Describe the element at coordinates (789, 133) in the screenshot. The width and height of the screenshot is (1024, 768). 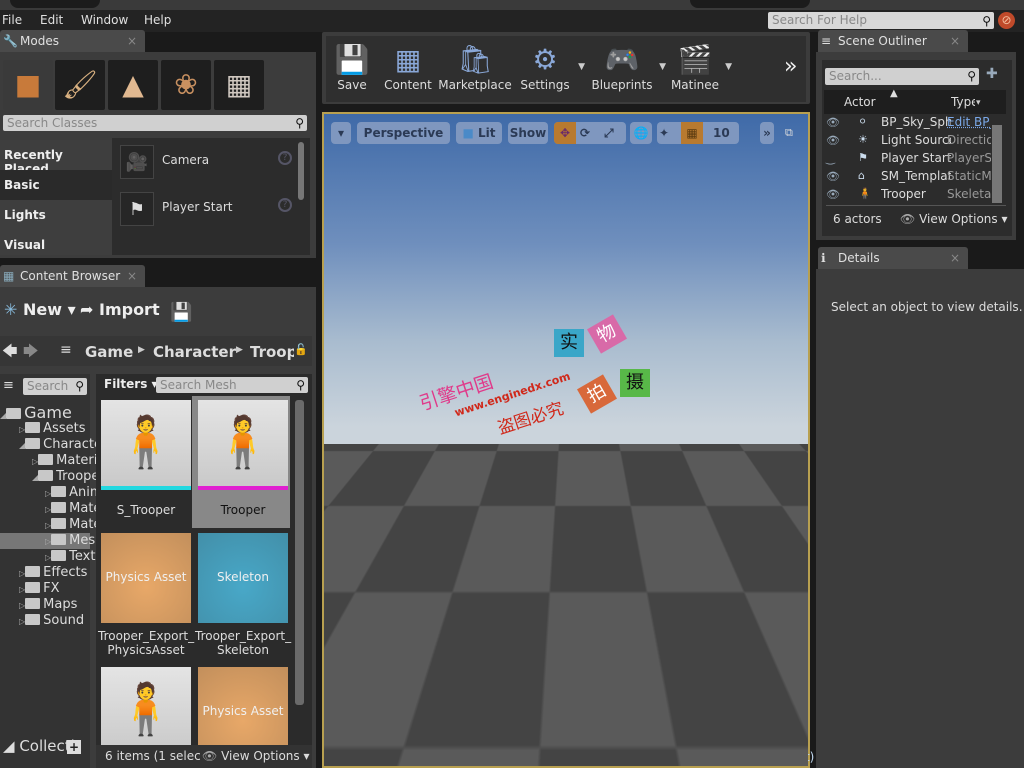
I see `maximize-viewport-icon: ⧉` at that location.